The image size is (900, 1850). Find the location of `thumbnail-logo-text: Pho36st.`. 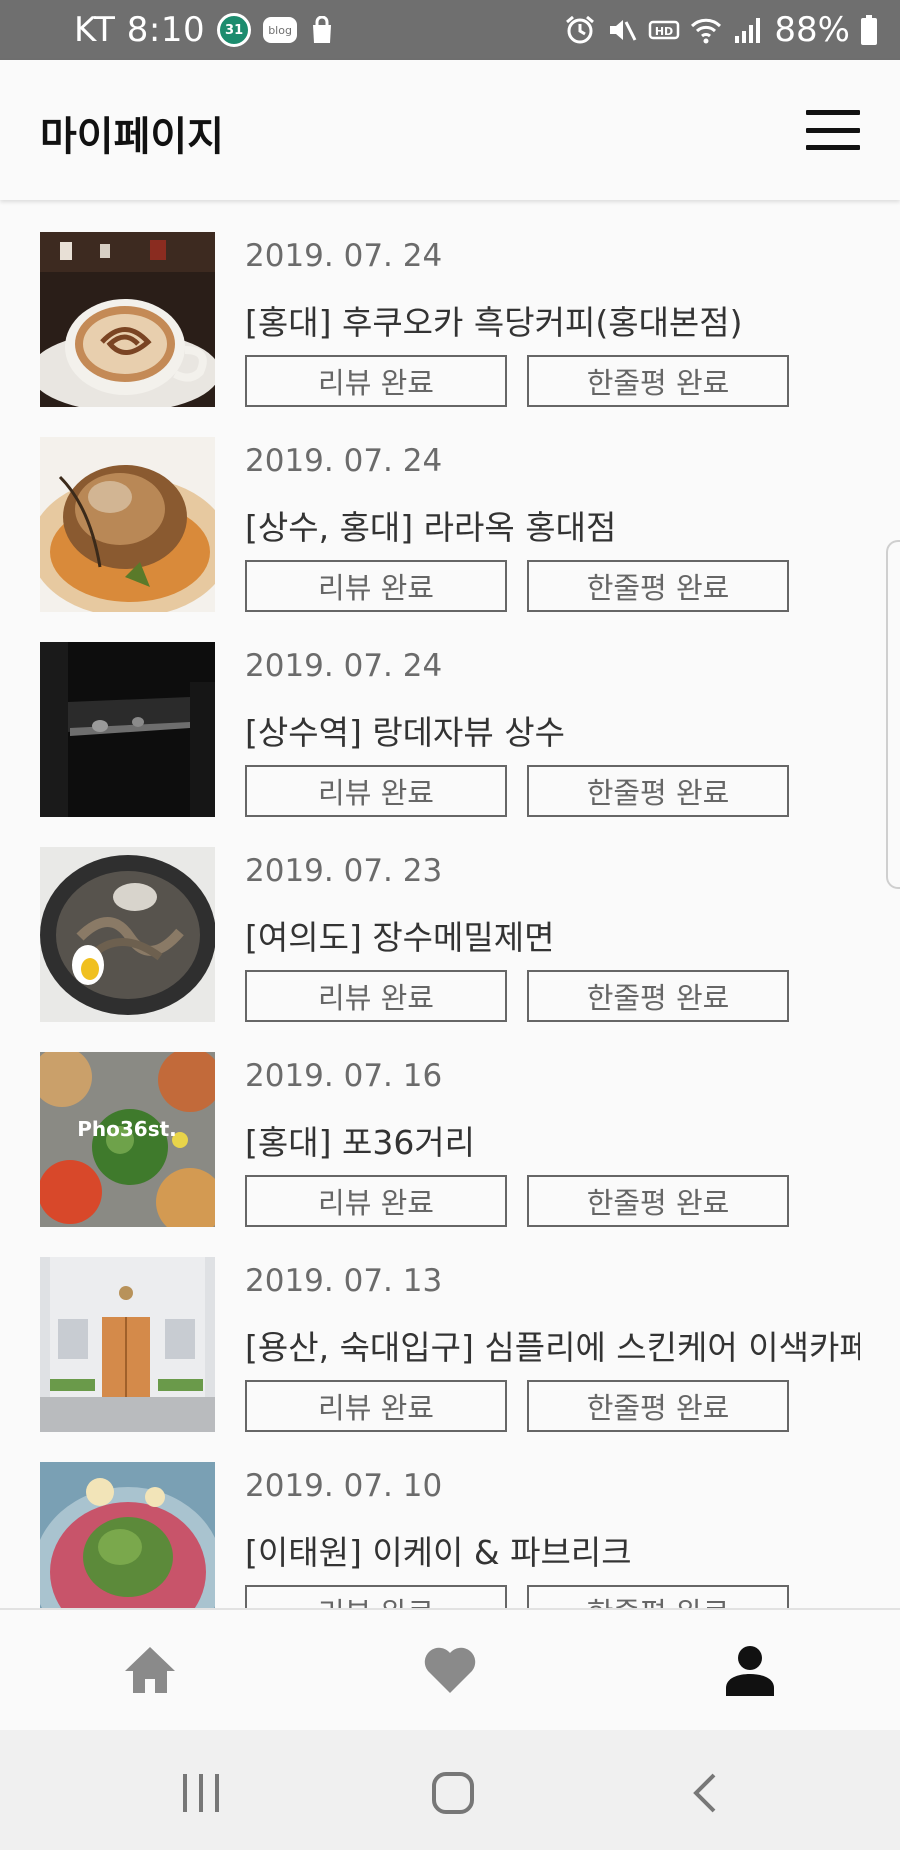

thumbnail-logo-text: Pho36st. is located at coordinates (127, 1129).